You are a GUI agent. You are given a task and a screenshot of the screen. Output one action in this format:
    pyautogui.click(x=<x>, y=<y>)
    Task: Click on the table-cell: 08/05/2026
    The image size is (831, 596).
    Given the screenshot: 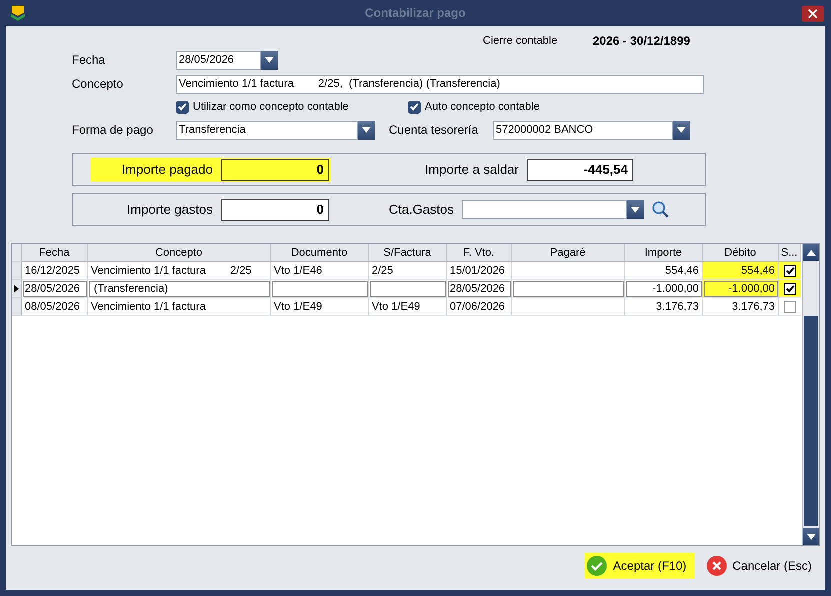 What is the action you would take?
    pyautogui.click(x=55, y=307)
    